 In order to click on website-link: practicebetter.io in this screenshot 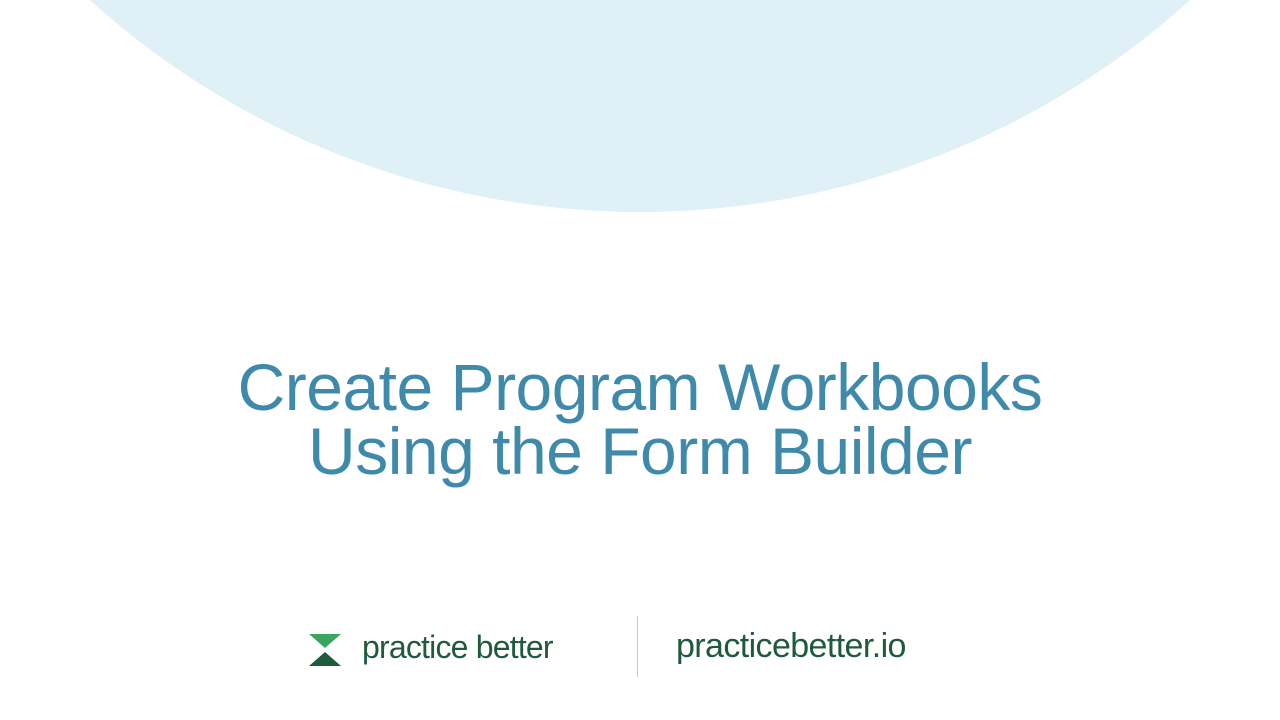, I will do `click(791, 646)`.